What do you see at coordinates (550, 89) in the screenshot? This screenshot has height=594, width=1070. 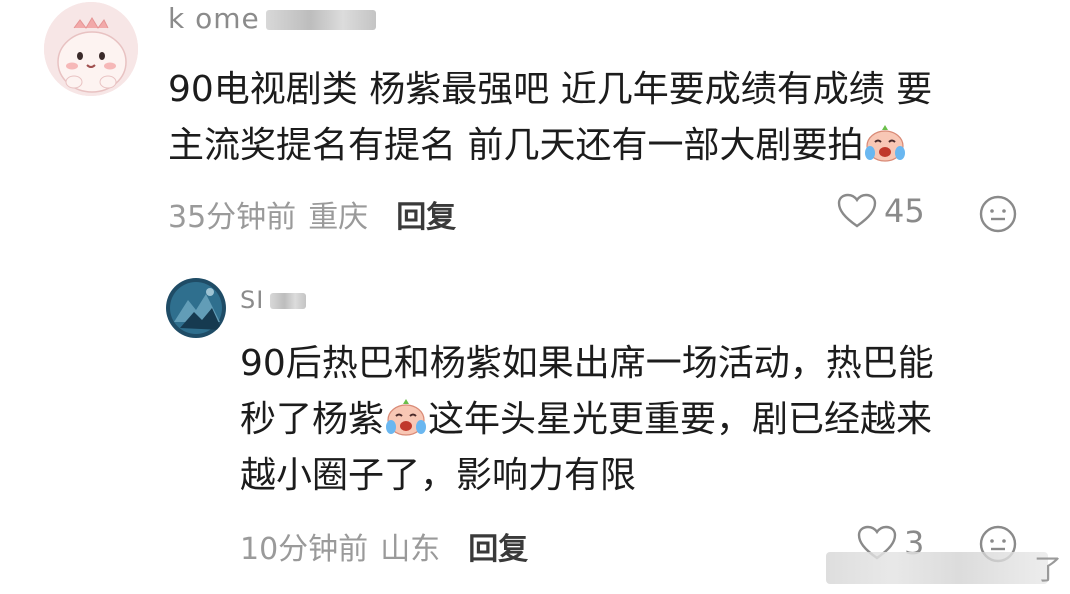 I see `comment-text-line: 90电视剧类 杨紫最强吧 近几年要成绩有成绩 要` at bounding box center [550, 89].